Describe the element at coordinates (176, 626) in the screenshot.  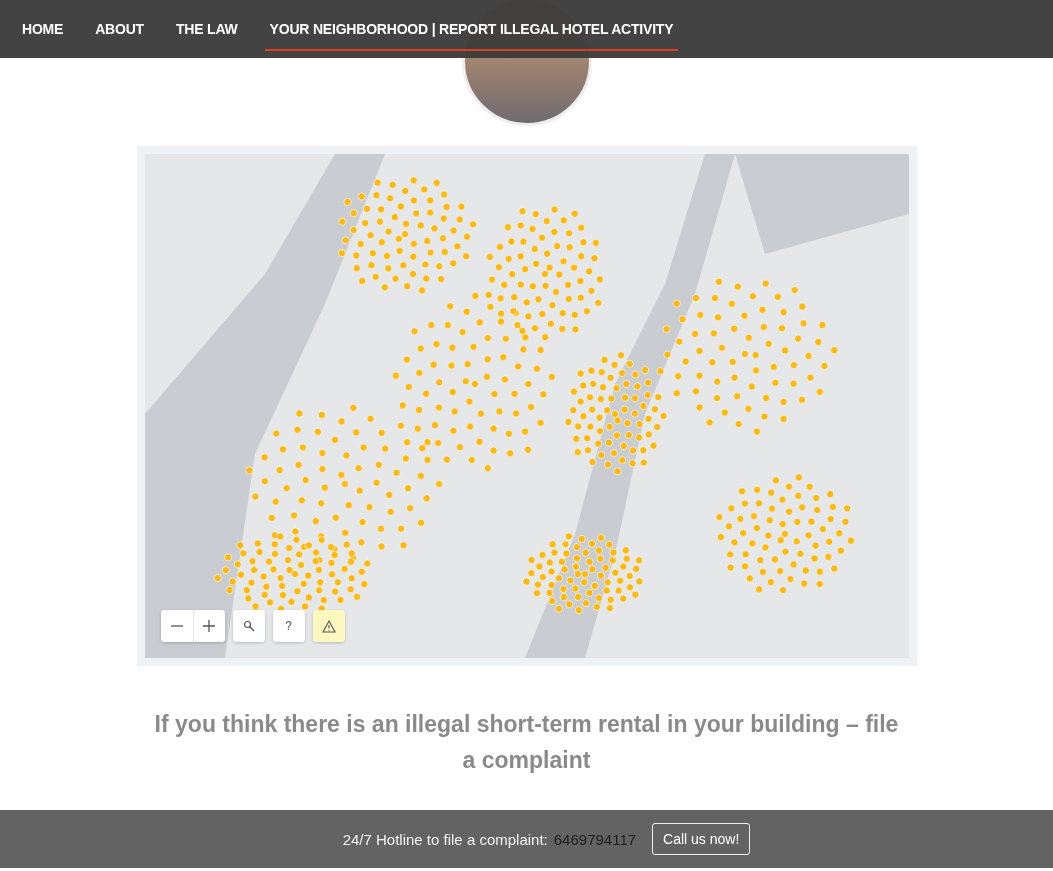
I see `zoom-out-button` at that location.